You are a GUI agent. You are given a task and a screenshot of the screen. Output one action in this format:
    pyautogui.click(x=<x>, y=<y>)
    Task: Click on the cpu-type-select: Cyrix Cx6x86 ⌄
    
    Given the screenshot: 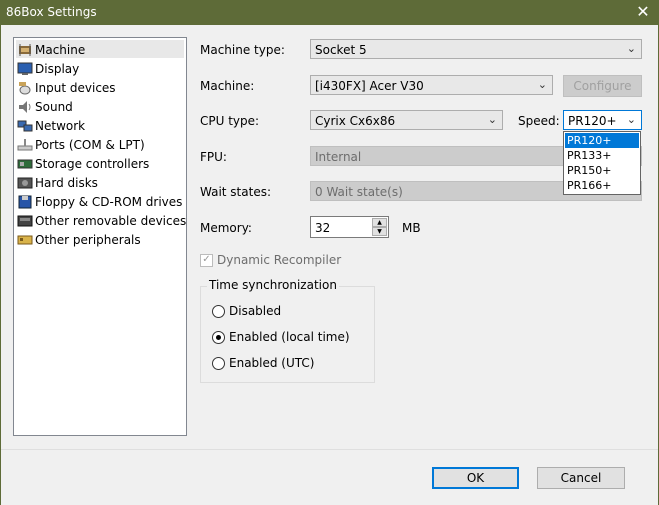 What is the action you would take?
    pyautogui.click(x=406, y=120)
    